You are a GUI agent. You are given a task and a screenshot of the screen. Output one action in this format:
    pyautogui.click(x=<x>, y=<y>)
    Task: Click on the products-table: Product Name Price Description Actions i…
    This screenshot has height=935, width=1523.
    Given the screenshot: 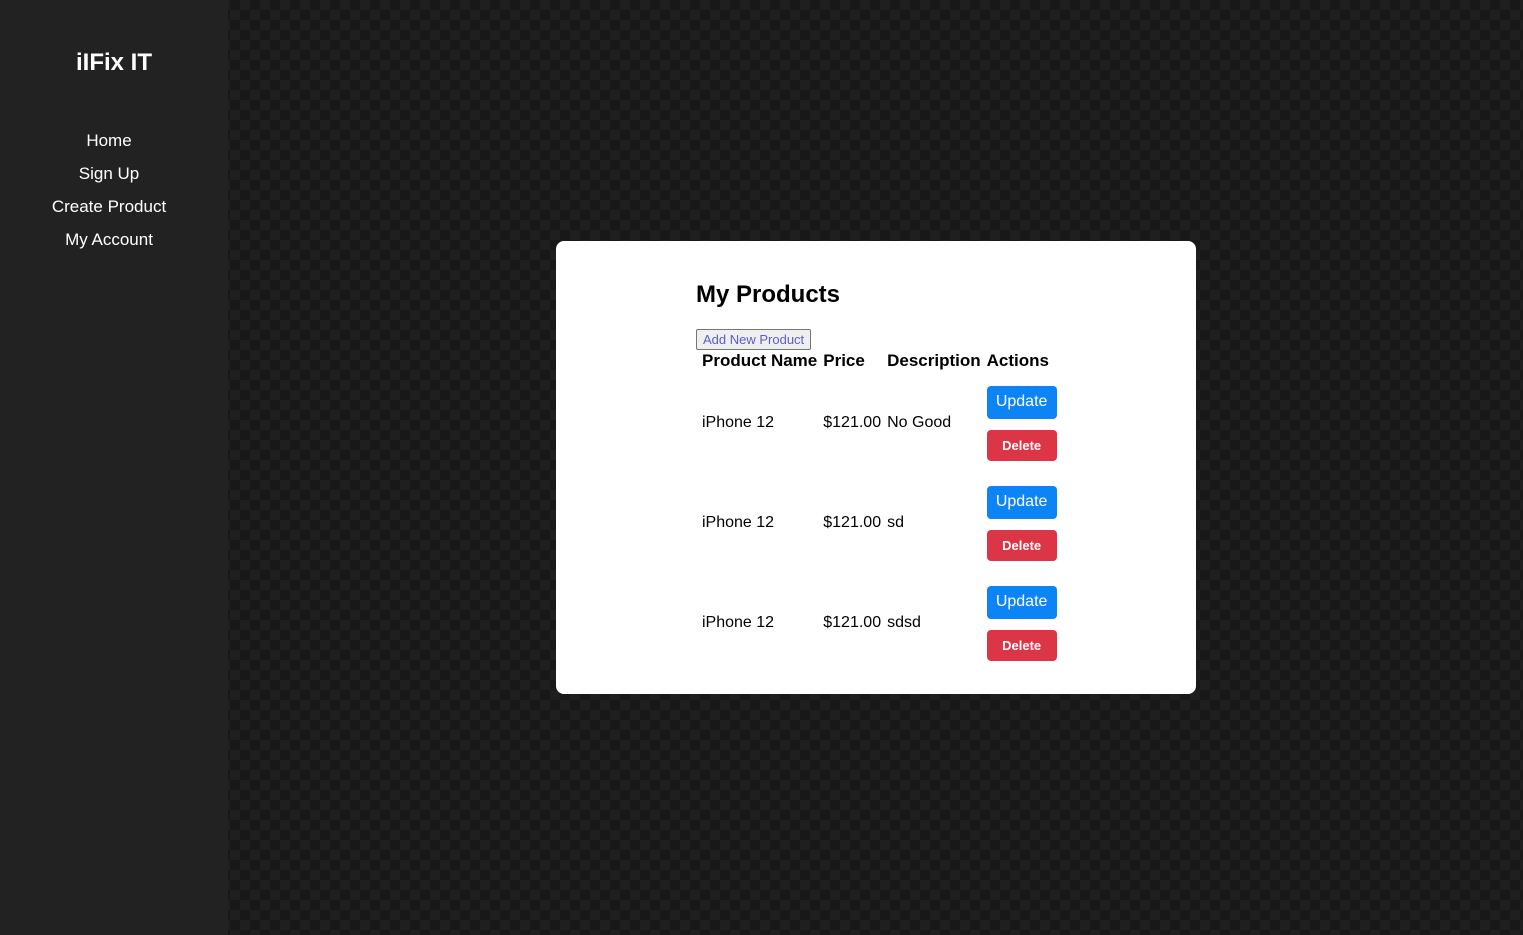 What is the action you would take?
    pyautogui.click(x=879, y=511)
    